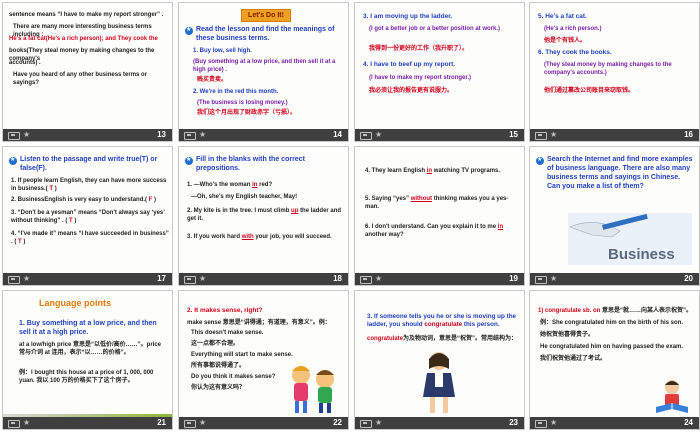 This screenshot has height=432, width=700. What do you see at coordinates (569, 311) in the screenshot?
I see `line-1-keyword: 1) congratulate sb. on` at bounding box center [569, 311].